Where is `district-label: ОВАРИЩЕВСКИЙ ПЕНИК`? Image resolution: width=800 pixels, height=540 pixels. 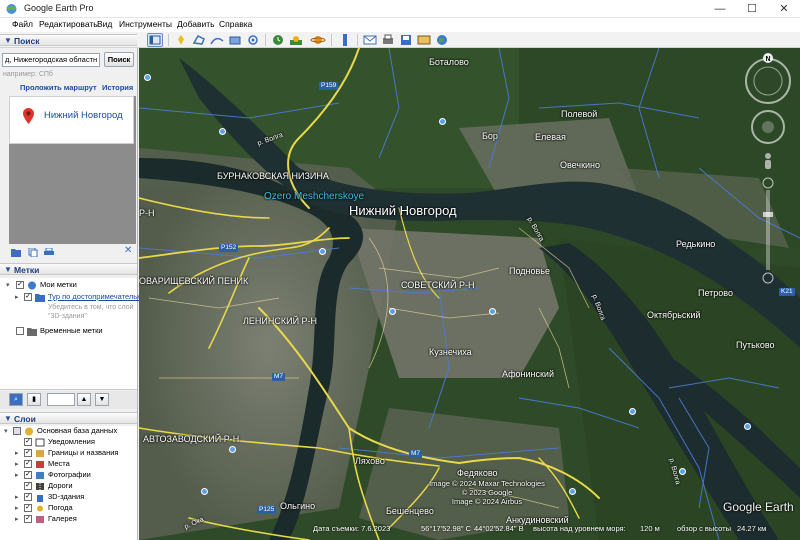 district-label: ОВАРИЩЕВСКИЙ ПЕНИК is located at coordinates (193, 281).